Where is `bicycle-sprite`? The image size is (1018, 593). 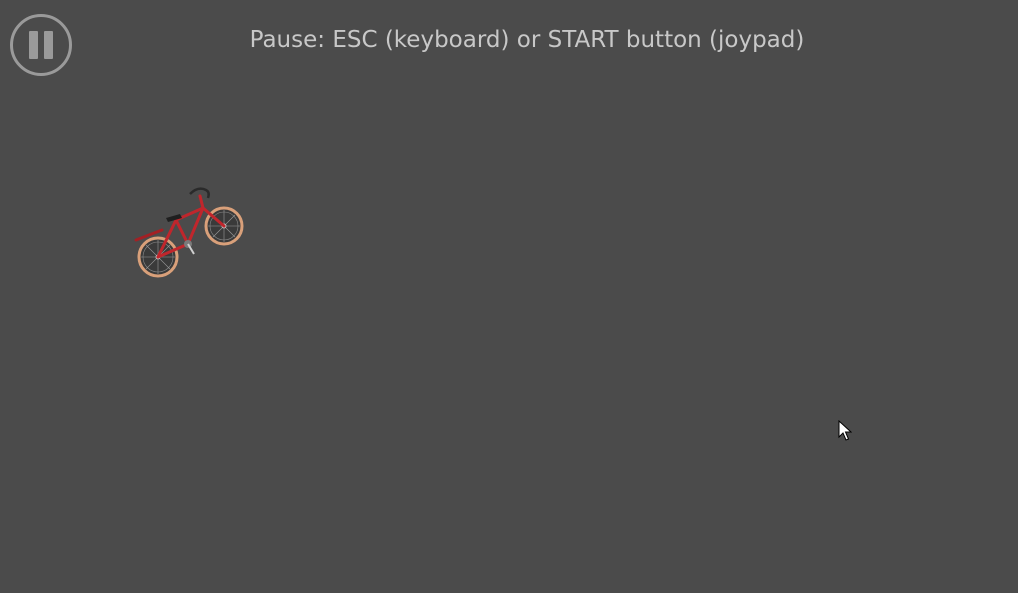
bicycle-sprite is located at coordinates (189, 232).